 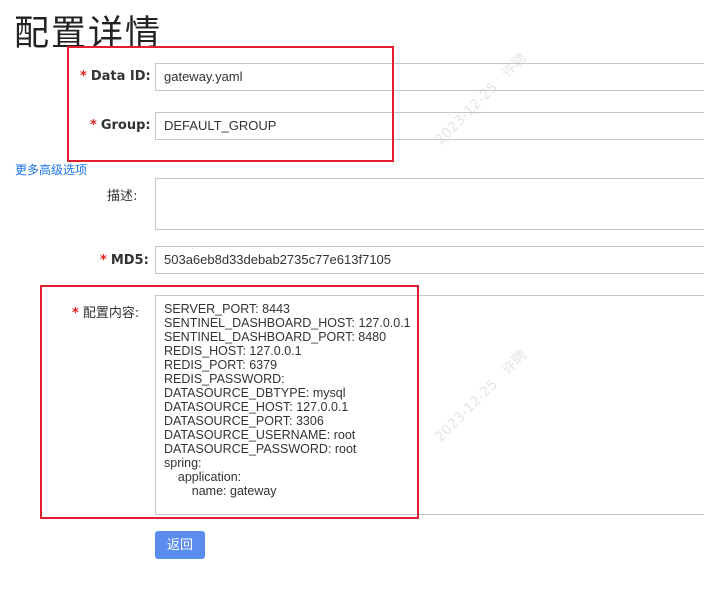 What do you see at coordinates (203, 477) in the screenshot?
I see `code-line: application:` at bounding box center [203, 477].